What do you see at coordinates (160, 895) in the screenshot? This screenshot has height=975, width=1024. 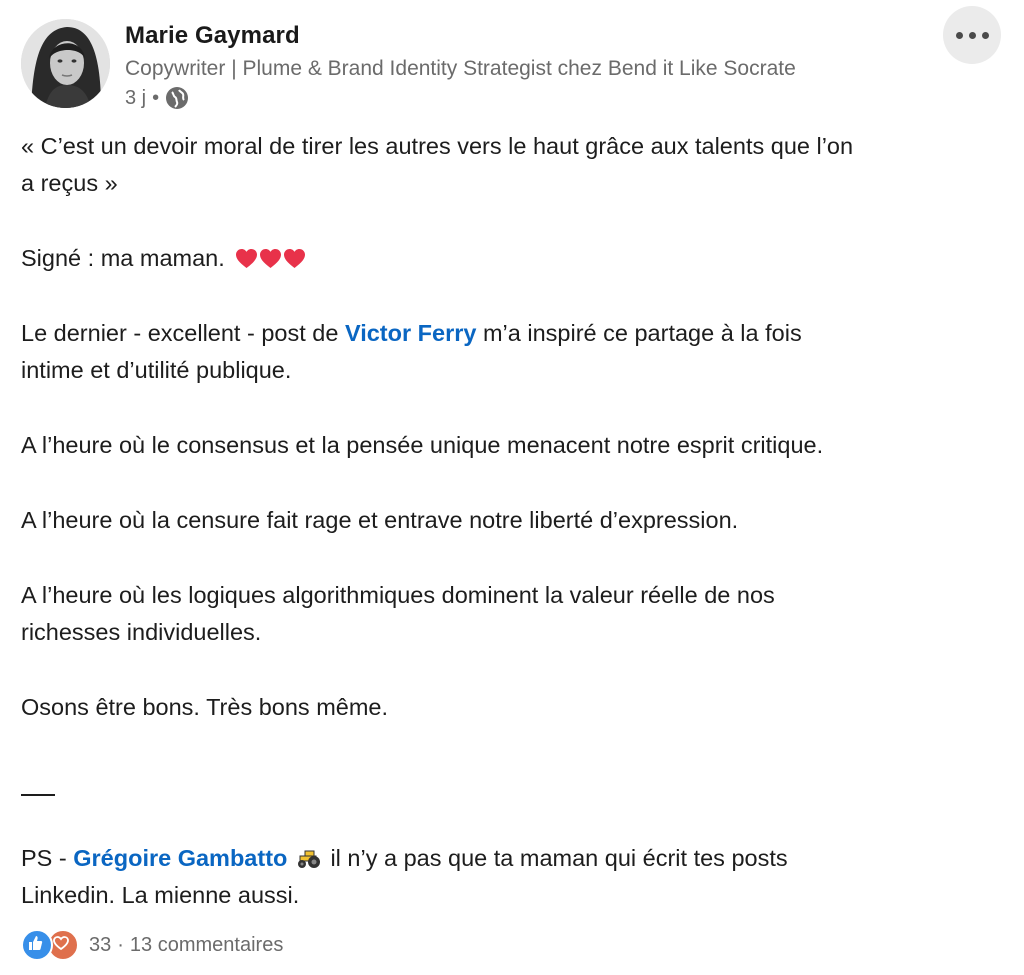 I see `ps-line-2: Linkedin. La mienne aussi.` at bounding box center [160, 895].